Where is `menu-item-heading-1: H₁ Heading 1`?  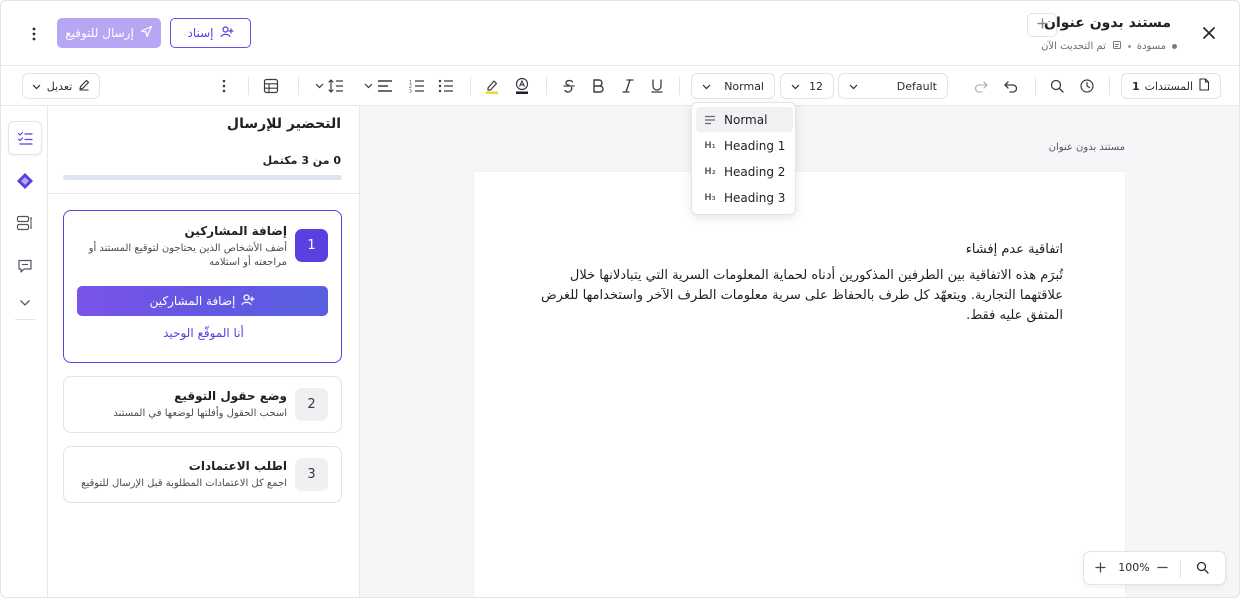
menu-item-heading-1: H₁ Heading 1 is located at coordinates (744, 145).